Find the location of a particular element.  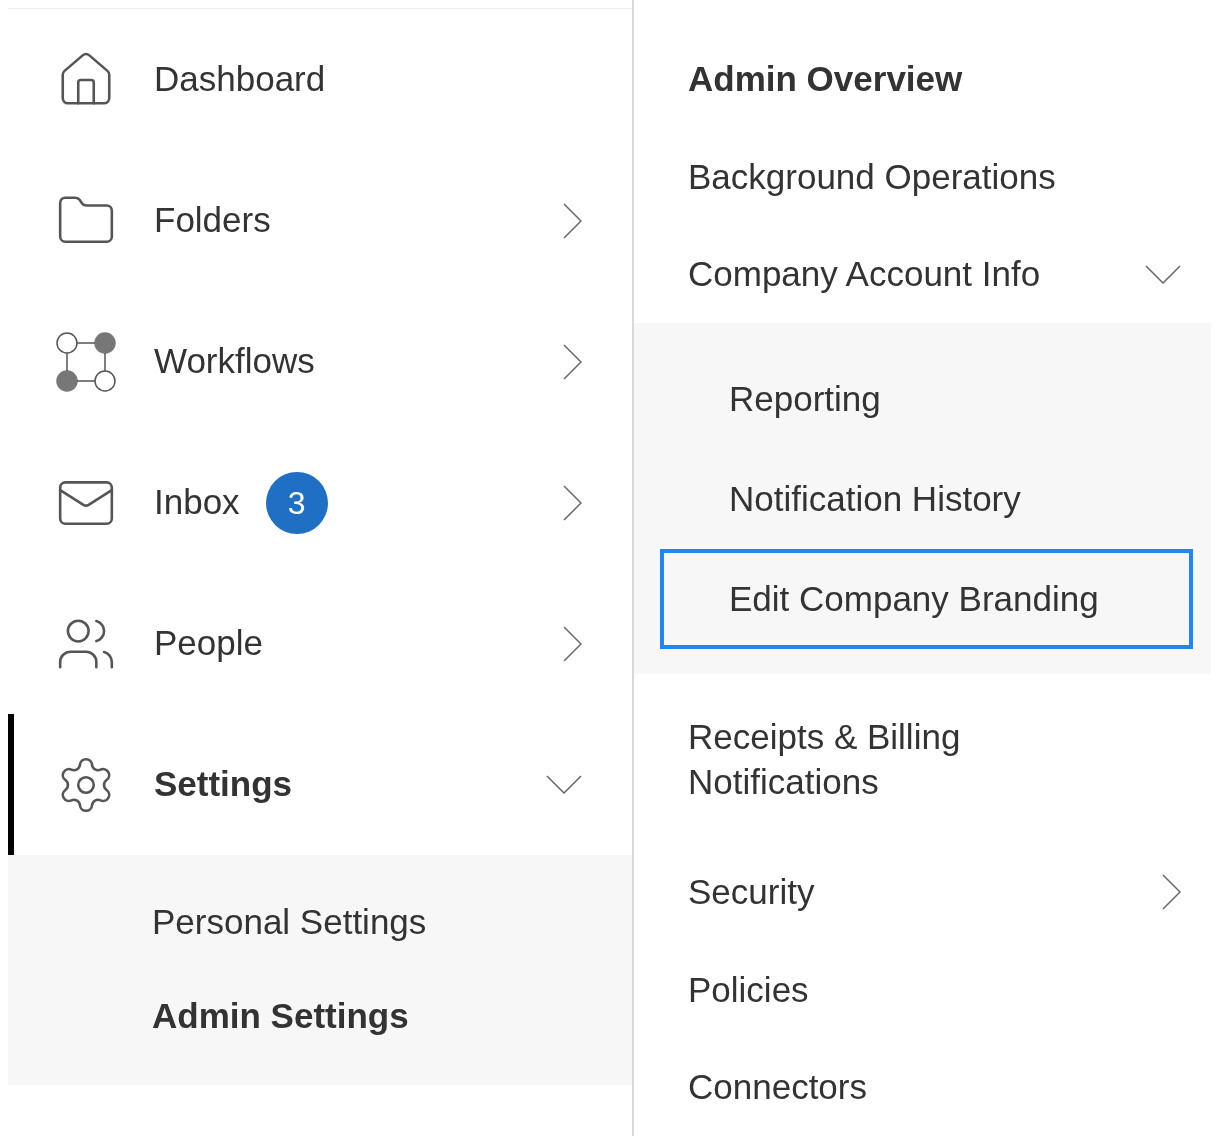

nav-label: Folders is located at coordinates (212, 220).